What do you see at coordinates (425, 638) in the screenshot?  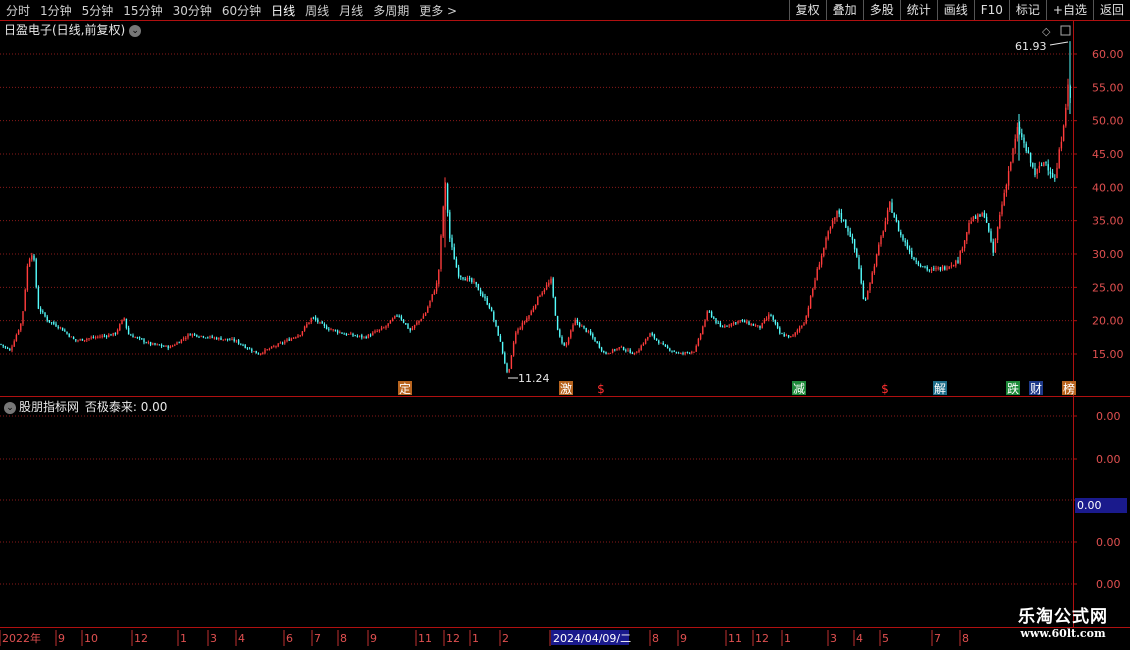 I see `x-axis-label: 11` at bounding box center [425, 638].